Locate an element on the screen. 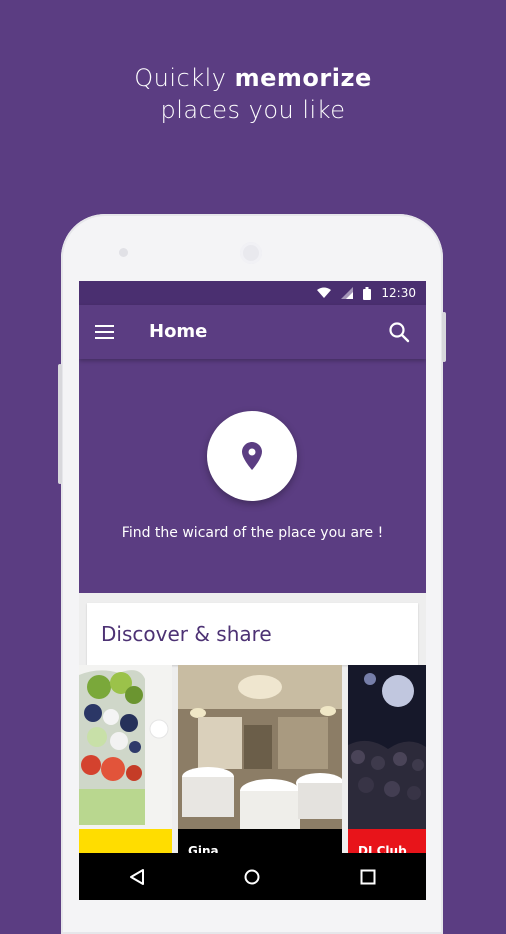 The width and height of the screenshot is (506, 934). places-carousel: Gina DJ Club is located at coordinates (252, 760).